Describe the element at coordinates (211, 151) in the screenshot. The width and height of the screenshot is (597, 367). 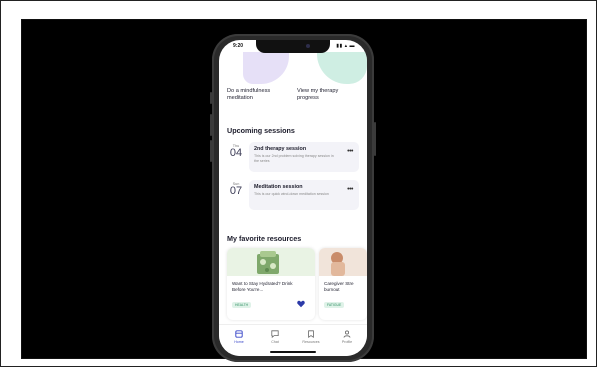
I see `volume-down-button` at that location.